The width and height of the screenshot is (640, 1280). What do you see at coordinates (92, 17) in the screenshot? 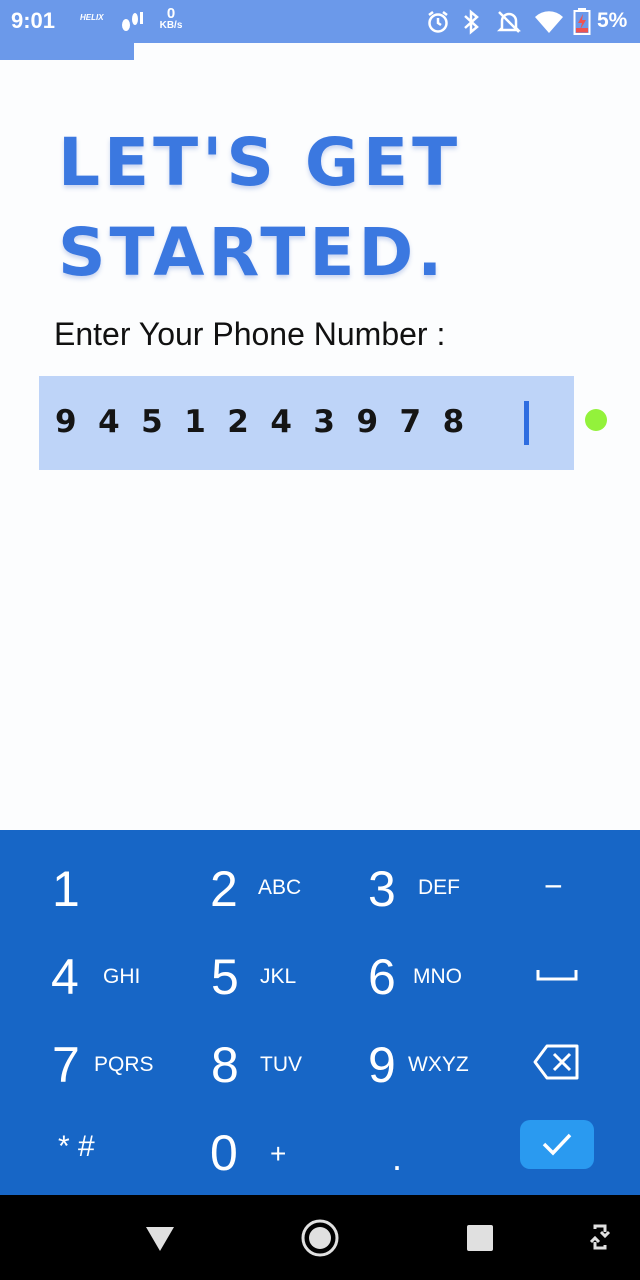
I see `carrier-logo: HELIX` at bounding box center [92, 17].